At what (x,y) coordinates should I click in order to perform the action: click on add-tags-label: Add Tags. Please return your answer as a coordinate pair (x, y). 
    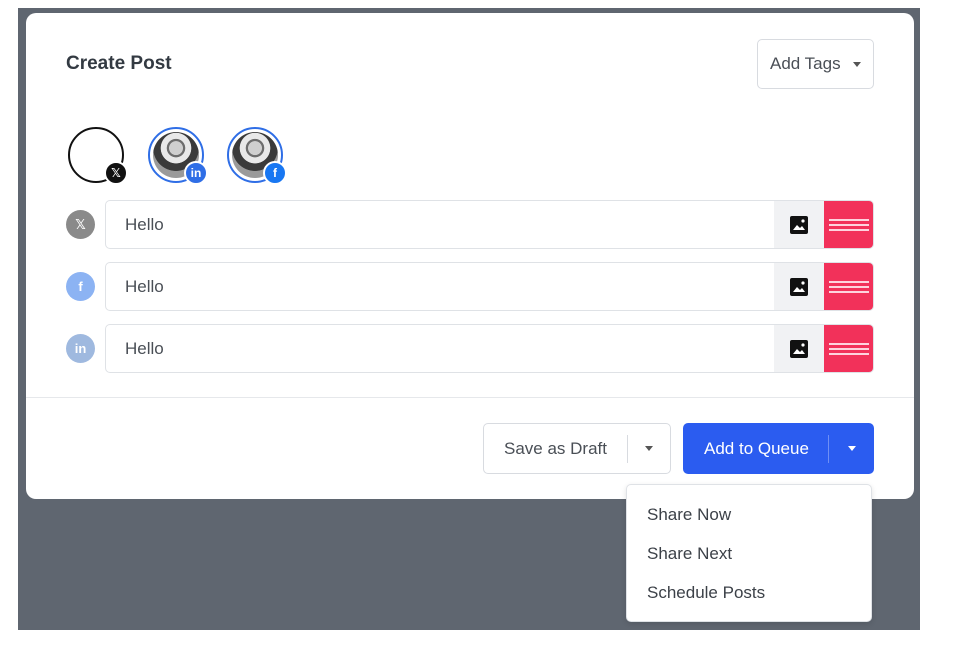
    Looking at the image, I should click on (805, 63).